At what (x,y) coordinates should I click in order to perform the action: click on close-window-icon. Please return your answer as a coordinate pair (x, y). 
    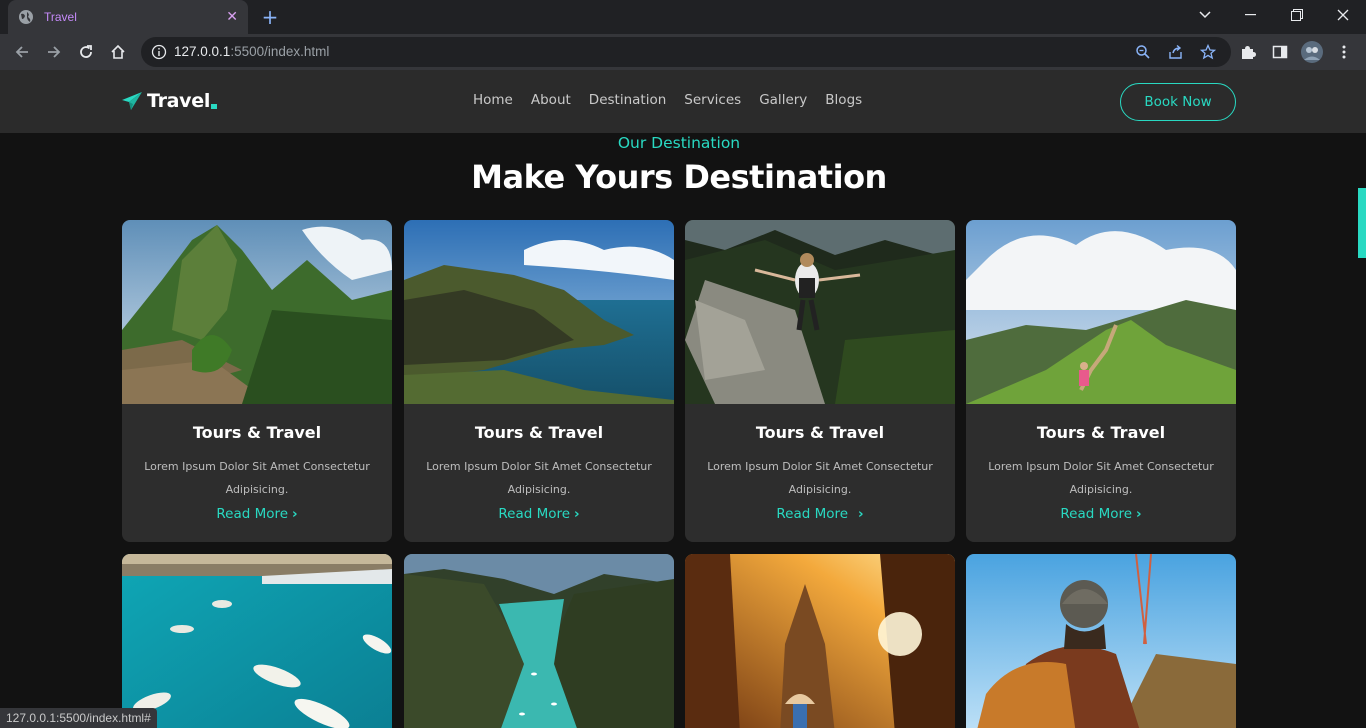
    Looking at the image, I should click on (1343, 15).